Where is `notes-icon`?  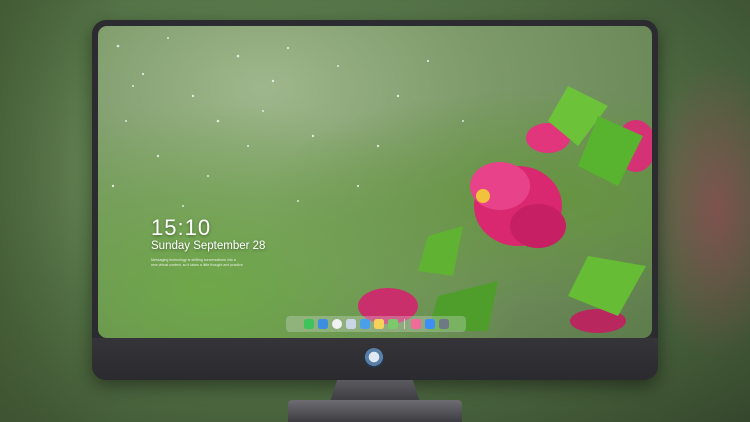 notes-icon is located at coordinates (378, 324).